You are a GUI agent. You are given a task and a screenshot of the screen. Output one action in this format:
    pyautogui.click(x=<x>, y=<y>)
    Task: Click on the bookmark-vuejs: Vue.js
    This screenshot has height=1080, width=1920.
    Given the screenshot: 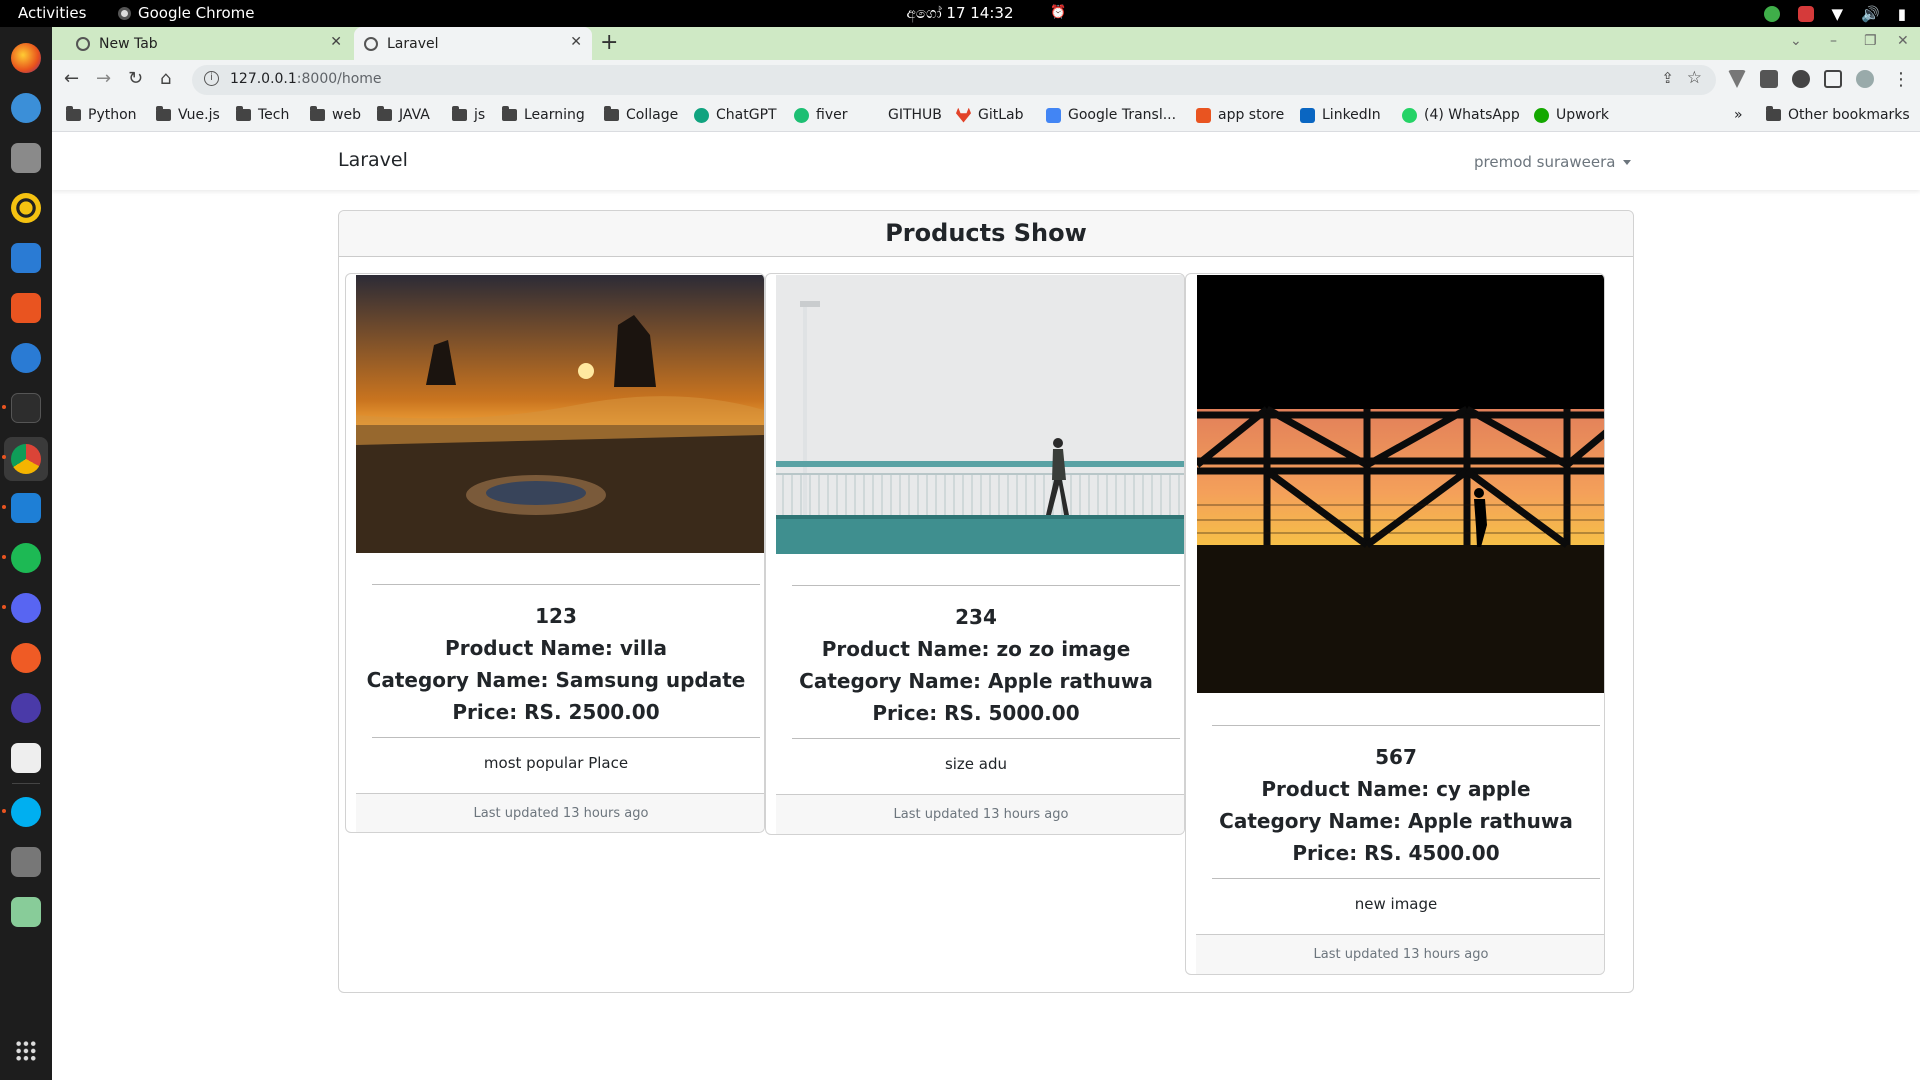 What is the action you would take?
    pyautogui.click(x=188, y=114)
    